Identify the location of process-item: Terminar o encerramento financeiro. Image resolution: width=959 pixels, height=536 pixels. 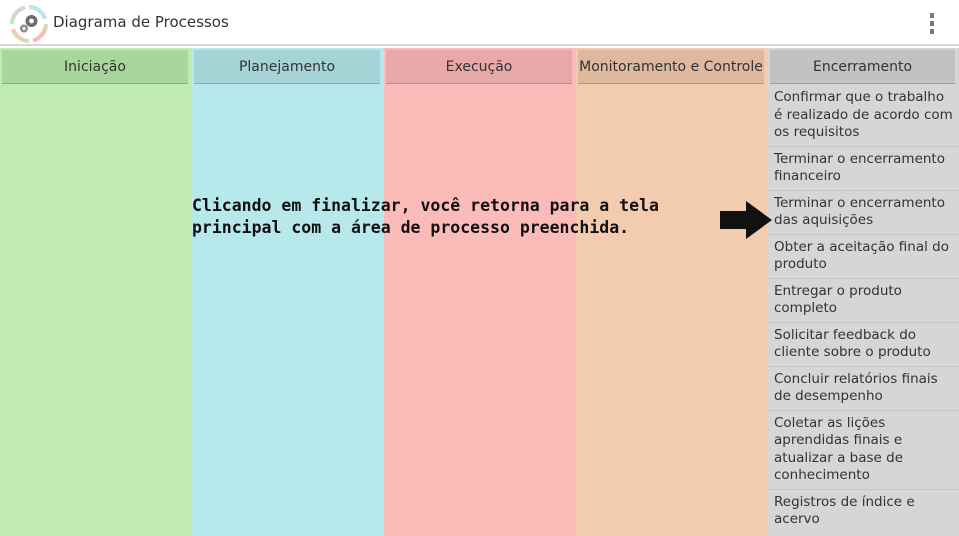
(863, 169).